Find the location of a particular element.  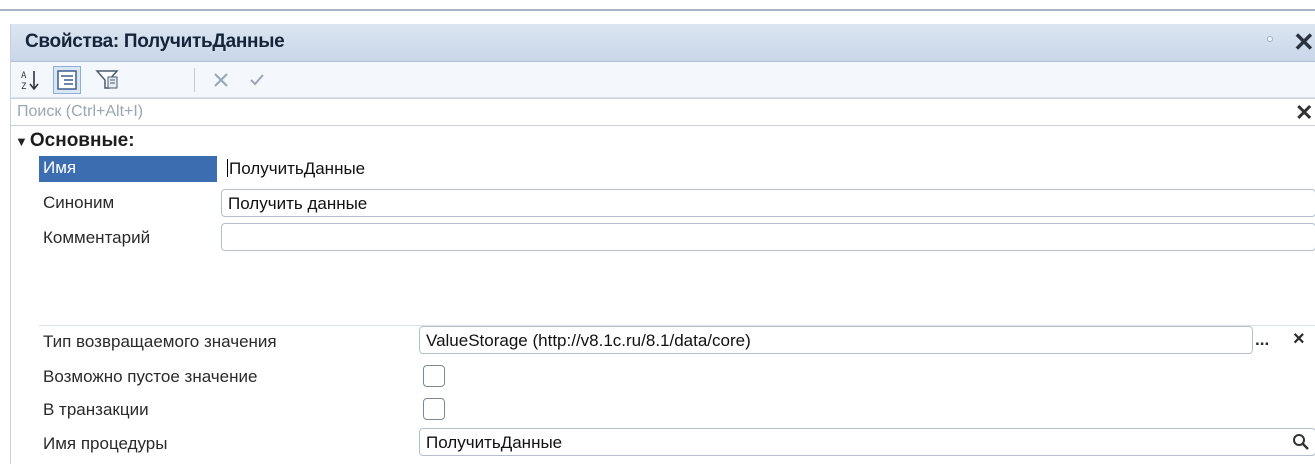

group-header-main: ▼ Основные: is located at coordinates (75, 141).